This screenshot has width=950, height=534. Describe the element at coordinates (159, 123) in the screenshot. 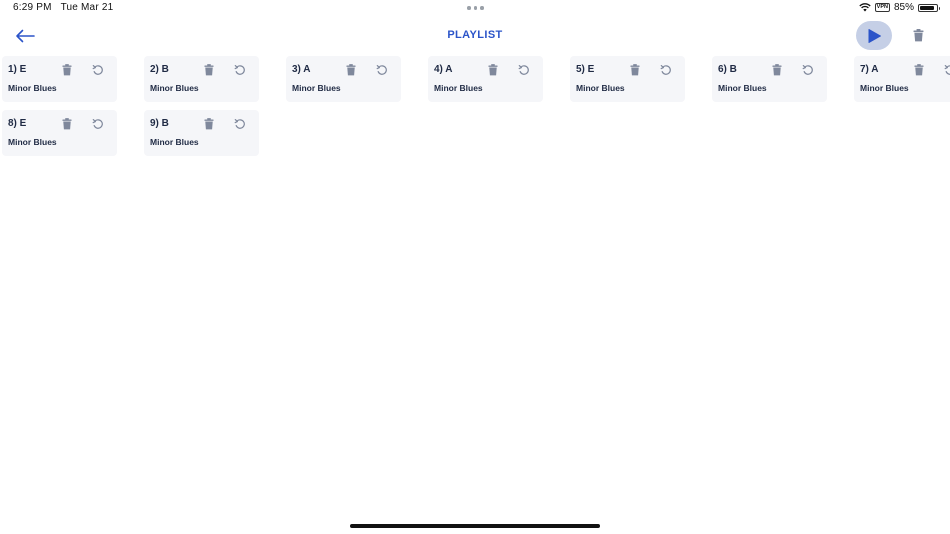

I see `playlist-item-title: 9) B` at that location.